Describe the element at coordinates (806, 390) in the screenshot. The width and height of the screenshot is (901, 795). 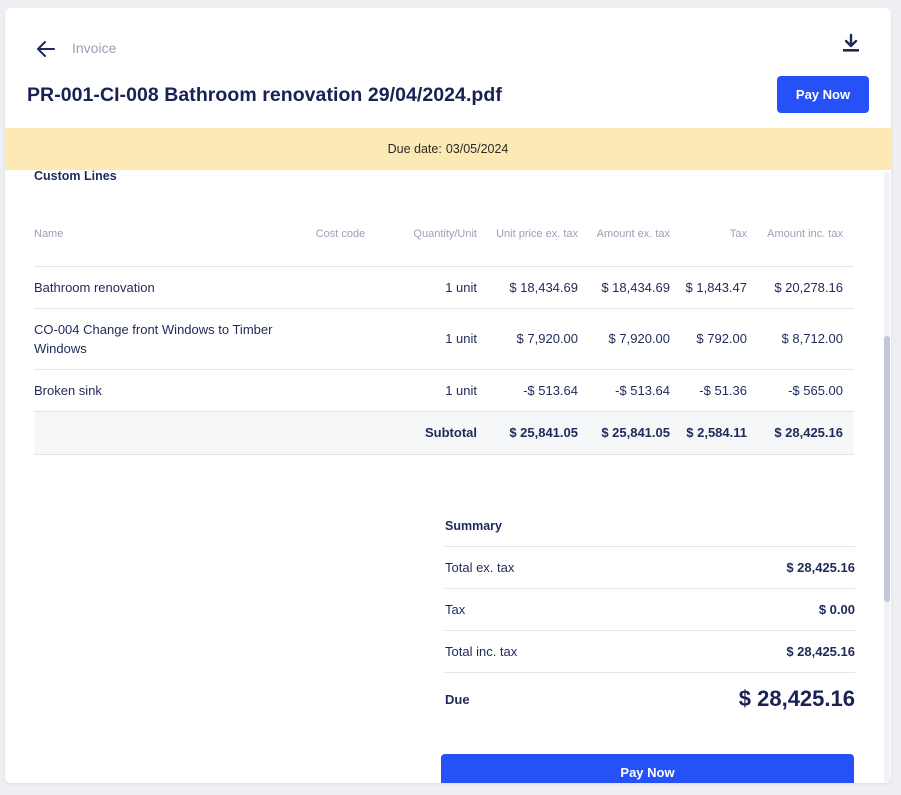
I see `row-amount-inc-tax: -$ 565.00` at that location.